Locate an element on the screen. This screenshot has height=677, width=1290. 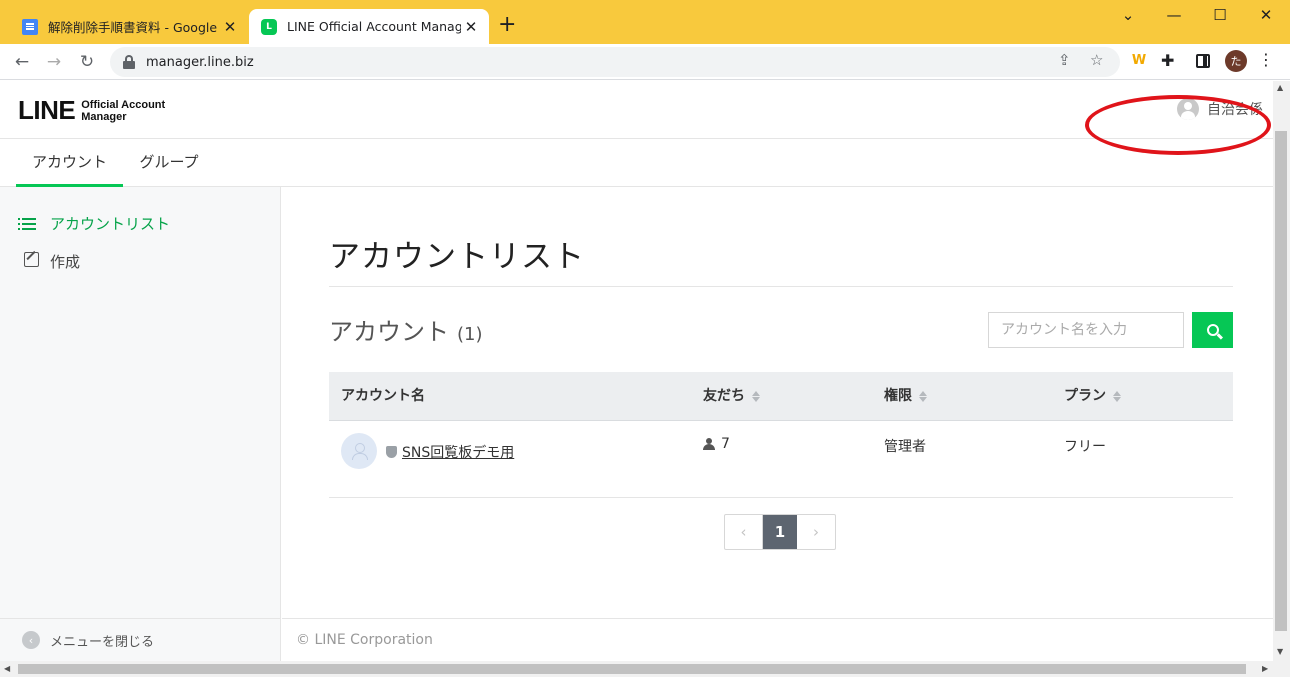
top-nav-tabs: アカウント グループ is located at coordinates (636, 163).